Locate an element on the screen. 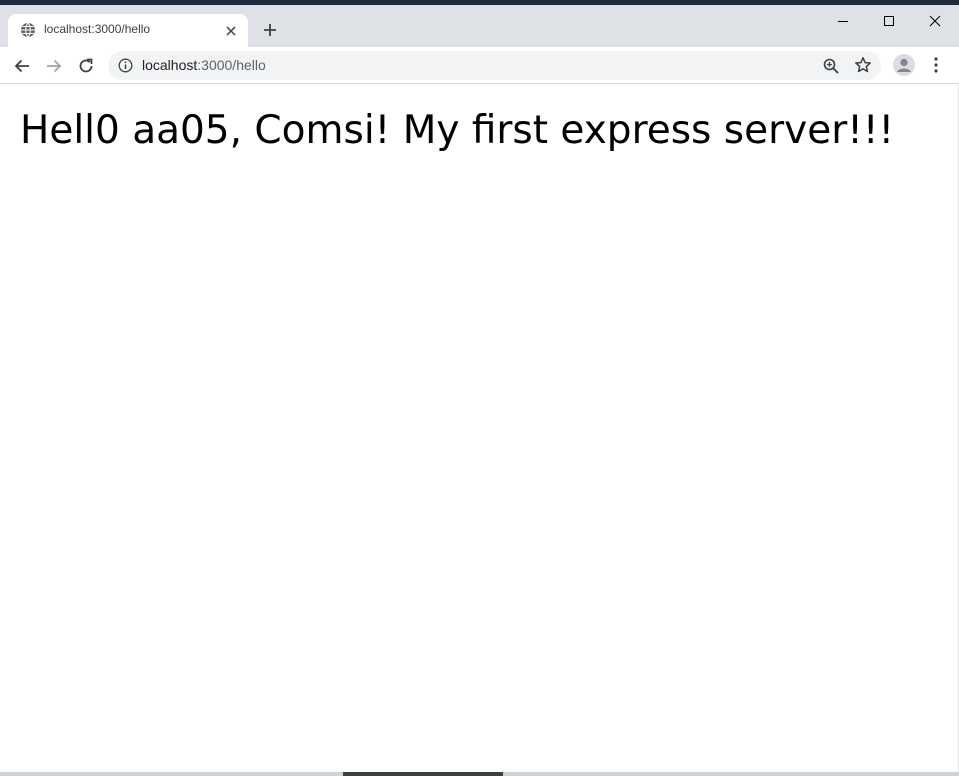 The width and height of the screenshot is (959, 776). close-window-button is located at coordinates (935, 21).